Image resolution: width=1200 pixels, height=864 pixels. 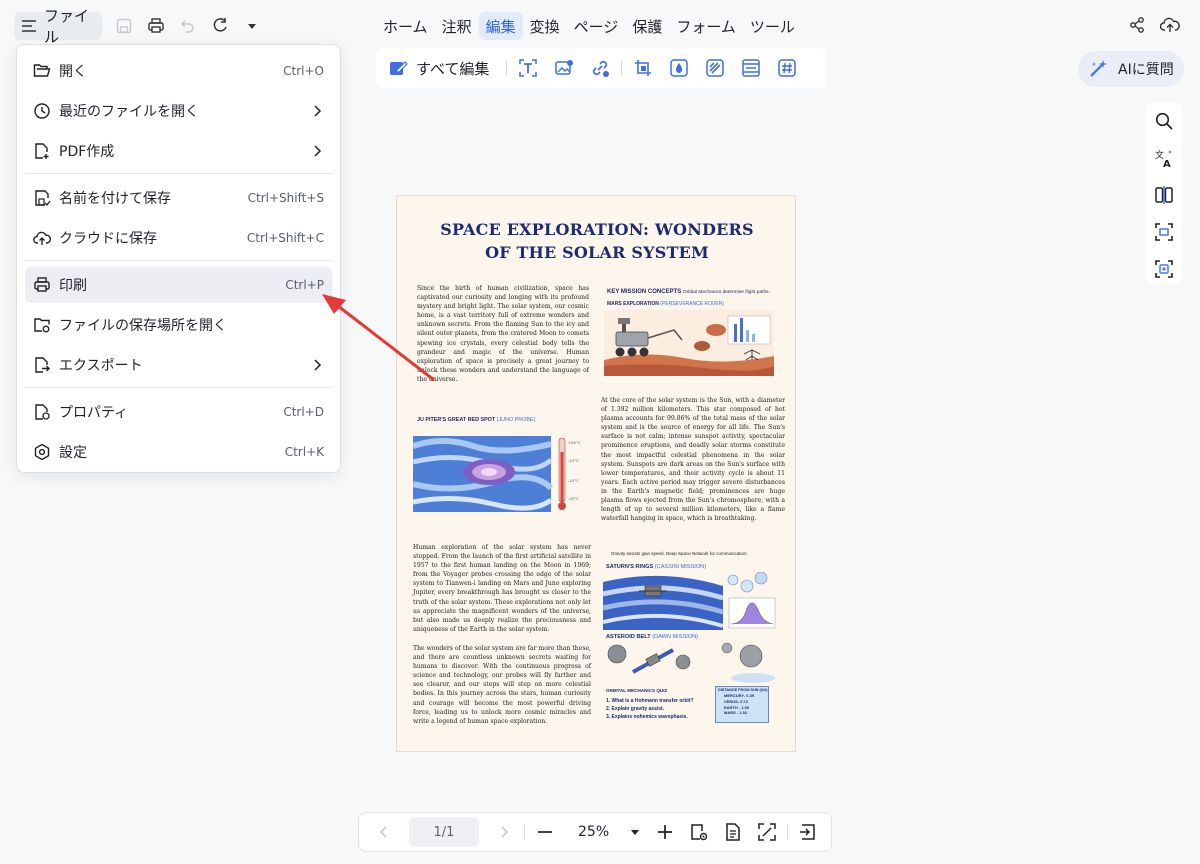 What do you see at coordinates (679, 68) in the screenshot?
I see `watermark-icon` at bounding box center [679, 68].